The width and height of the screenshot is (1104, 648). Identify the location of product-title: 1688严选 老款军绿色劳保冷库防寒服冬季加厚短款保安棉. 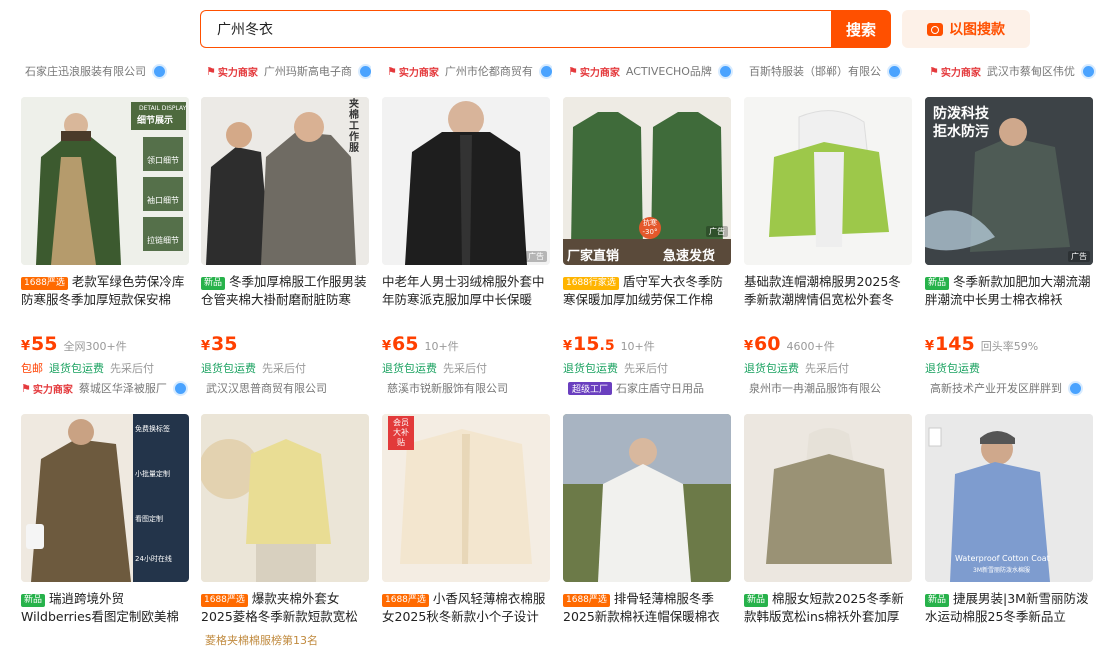
(105, 291).